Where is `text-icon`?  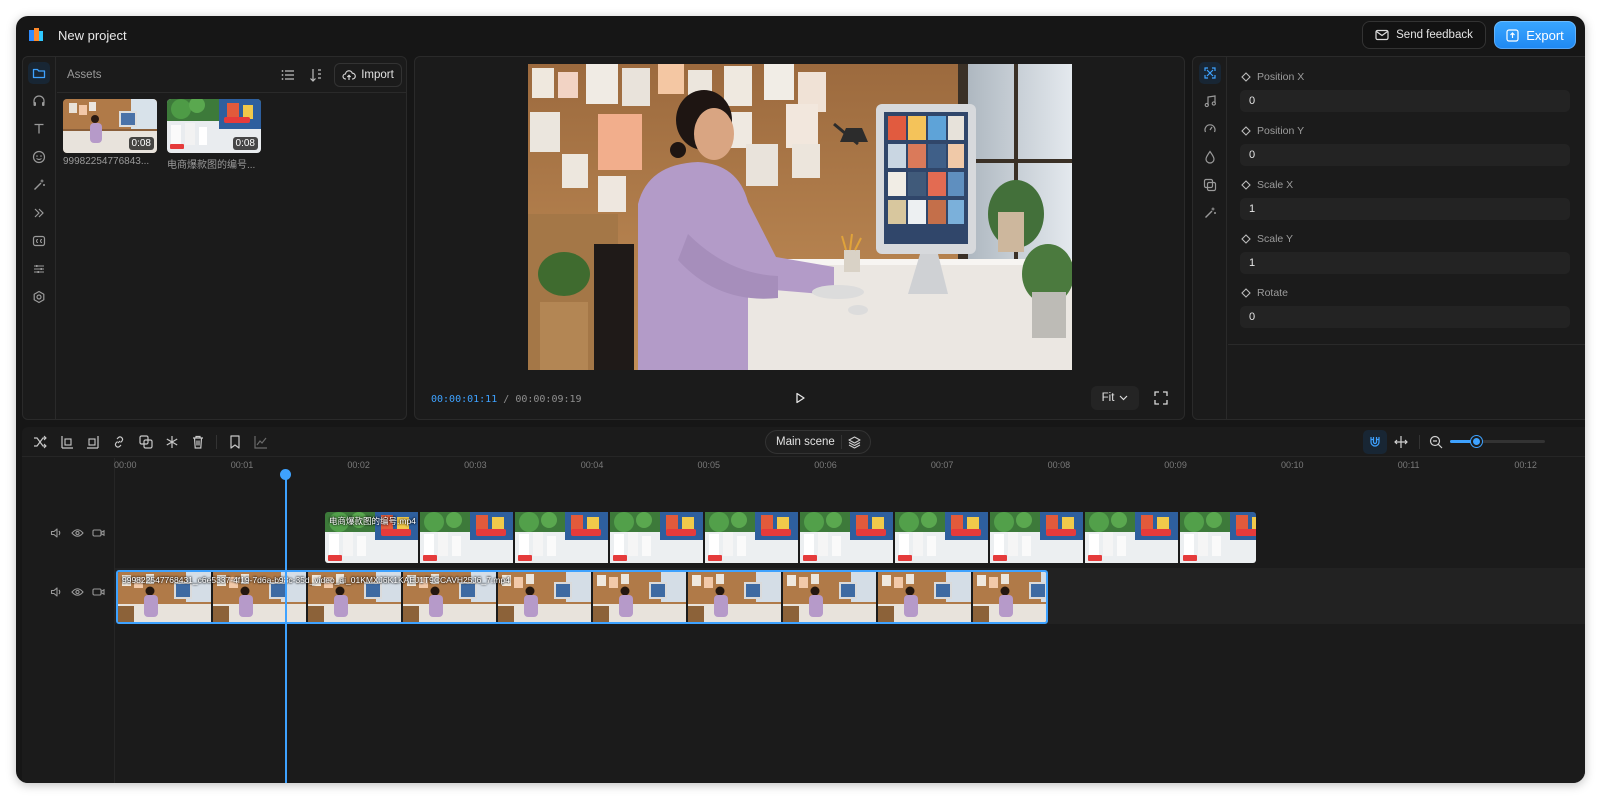 text-icon is located at coordinates (39, 128).